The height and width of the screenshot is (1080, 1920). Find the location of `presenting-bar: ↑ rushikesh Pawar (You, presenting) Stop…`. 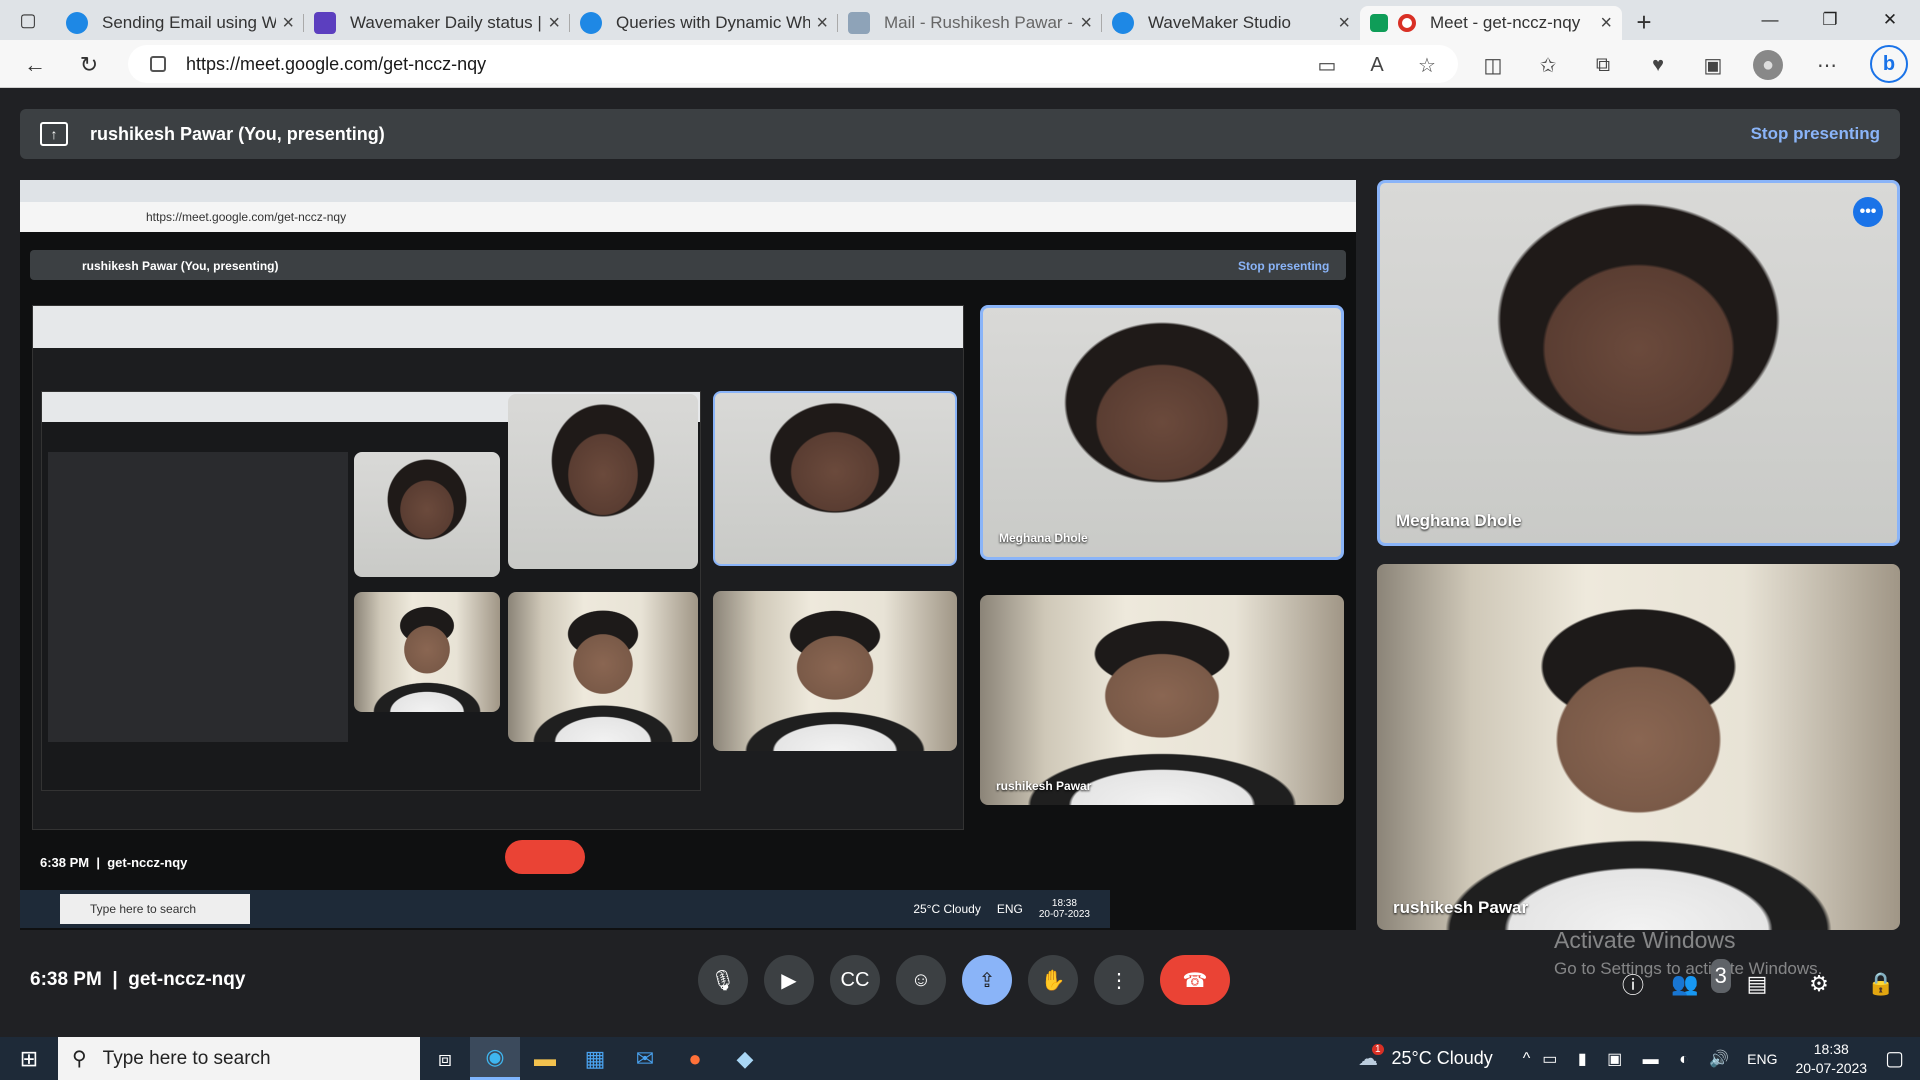

presenting-bar: ↑ rushikesh Pawar (You, presenting) Stop… is located at coordinates (960, 134).